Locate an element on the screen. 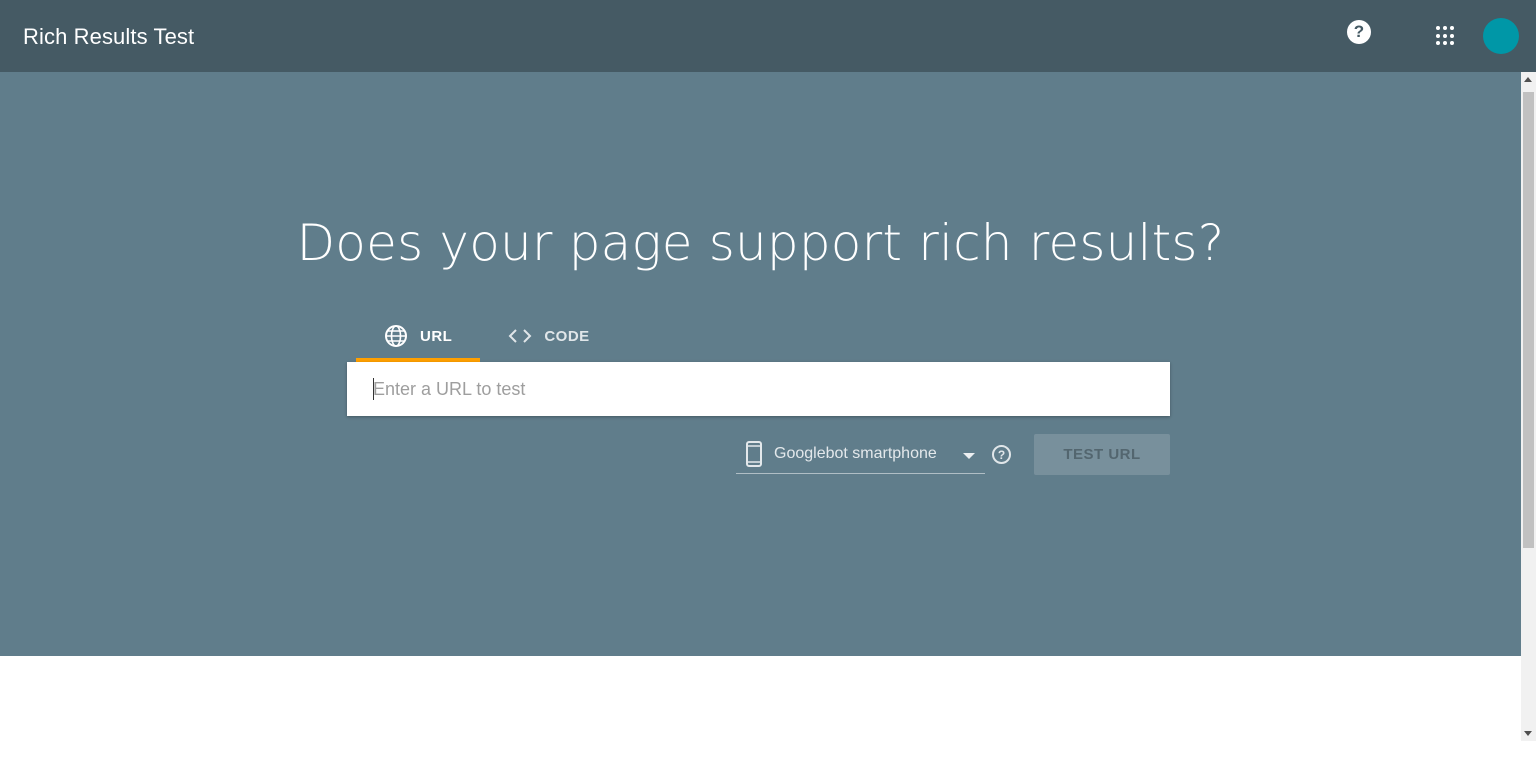 Image resolution: width=1536 pixels, height=768 pixels. avatar is located at coordinates (1501, 36).